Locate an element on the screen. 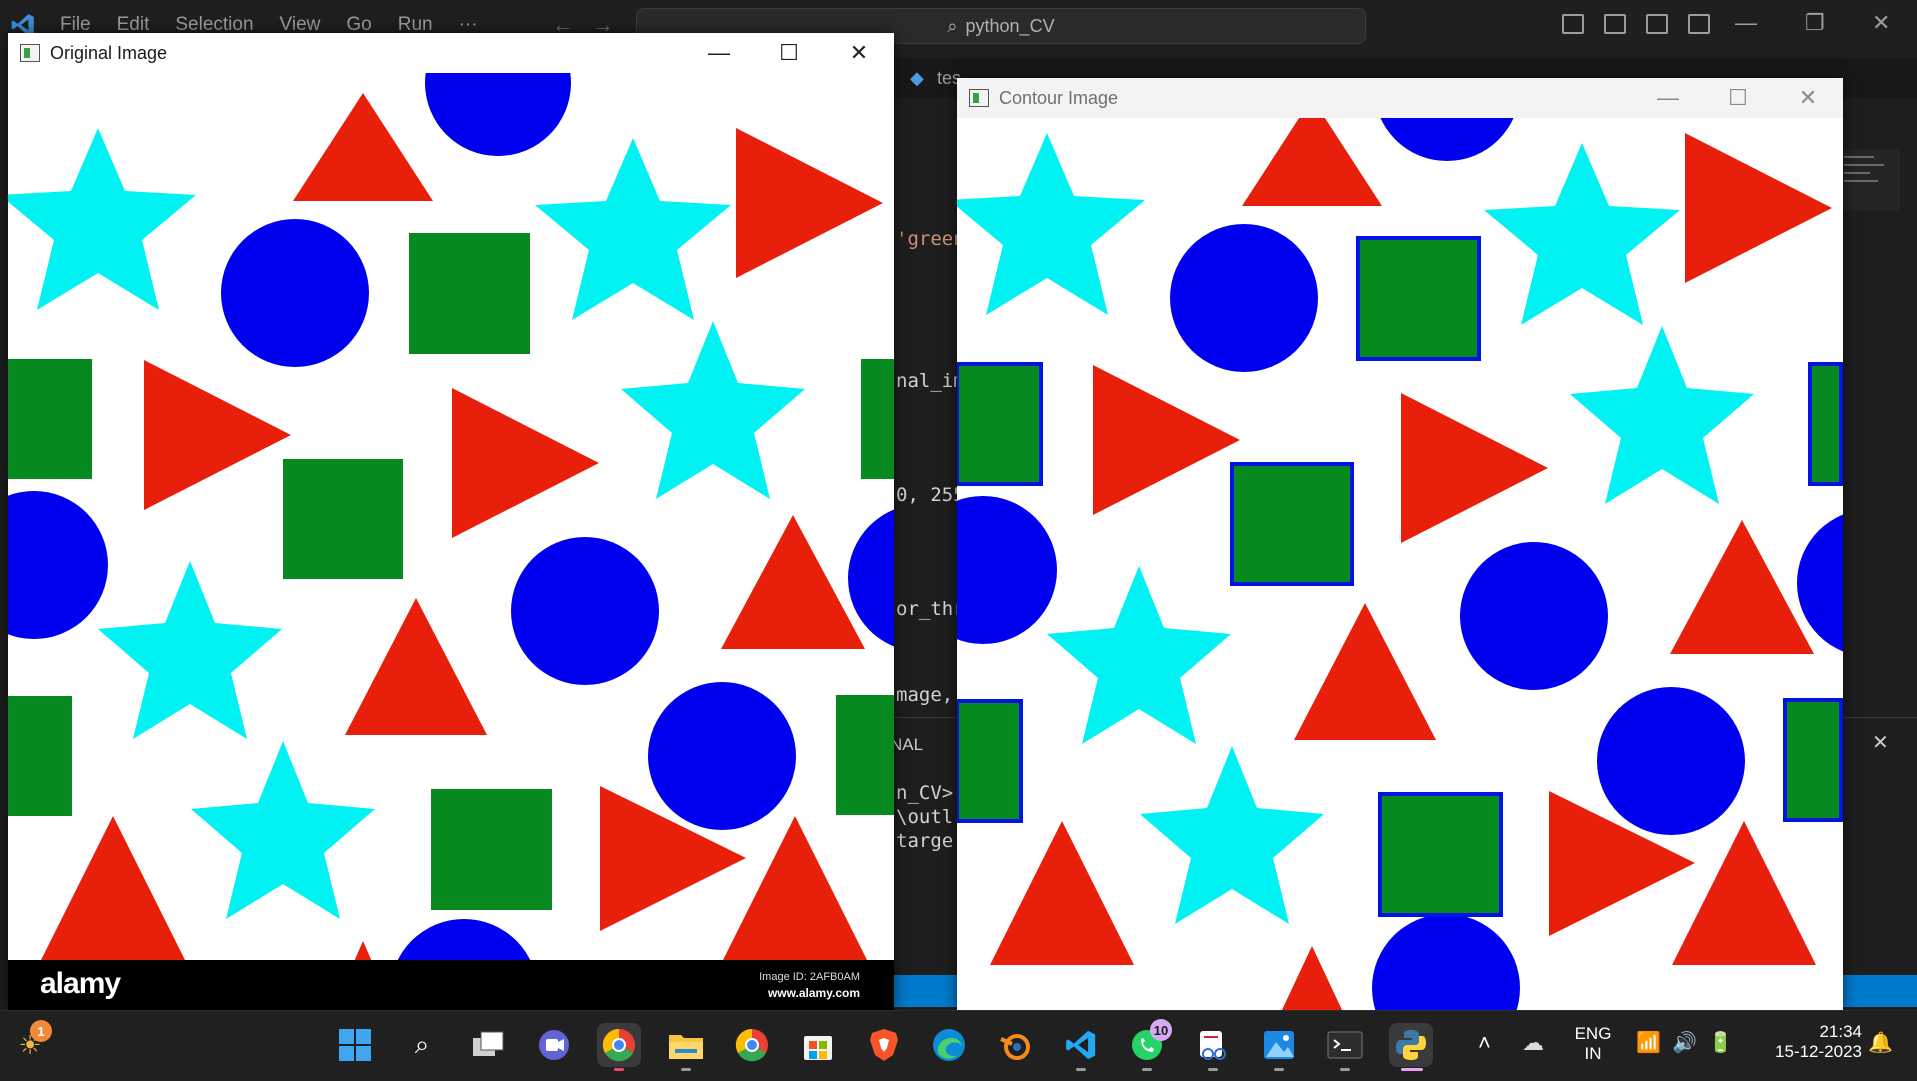  terminal-running-dot is located at coordinates (1345, 1069).